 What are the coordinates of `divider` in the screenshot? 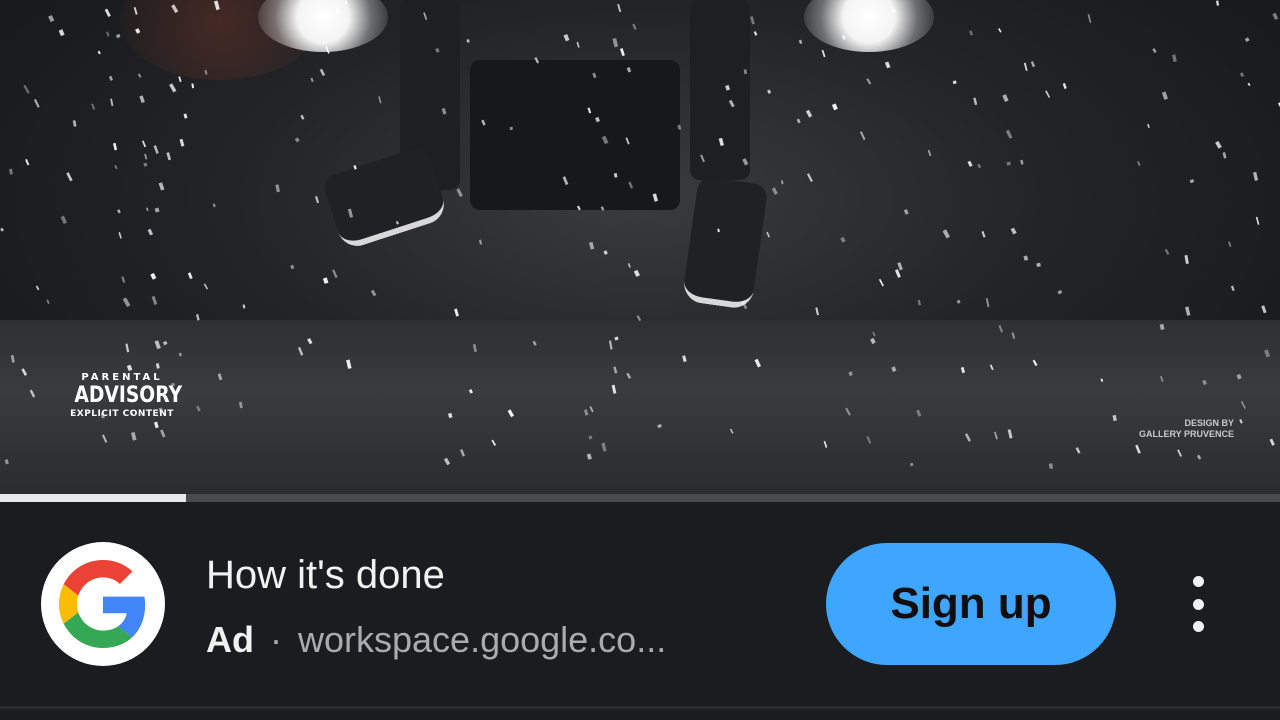 It's located at (640, 707).